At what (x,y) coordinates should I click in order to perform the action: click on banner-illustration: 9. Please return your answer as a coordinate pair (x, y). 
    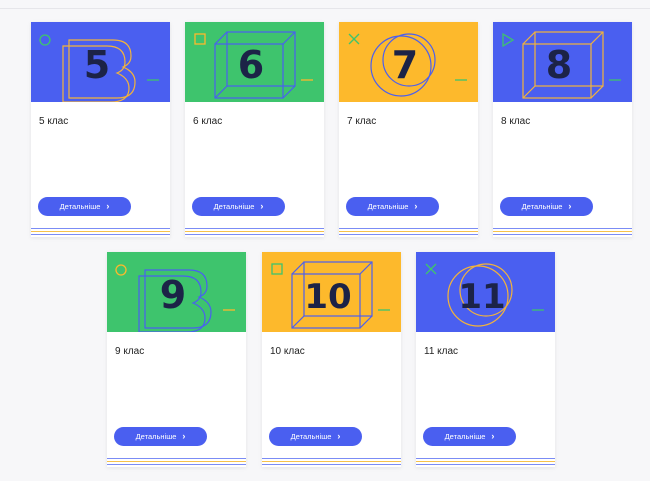
    Looking at the image, I should click on (176, 292).